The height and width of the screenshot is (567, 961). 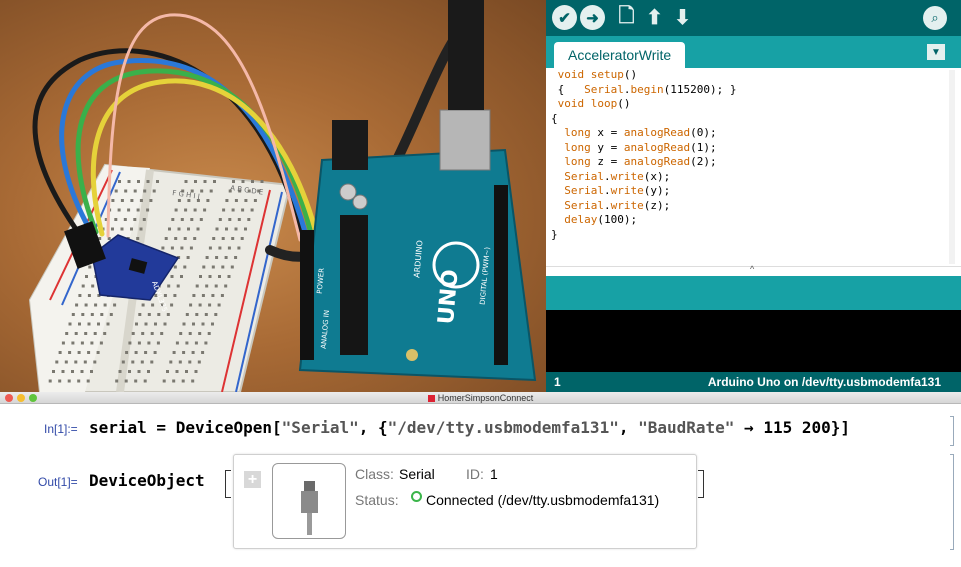 What do you see at coordinates (644, 104) in the screenshot?
I see `code-line: void loop()` at bounding box center [644, 104].